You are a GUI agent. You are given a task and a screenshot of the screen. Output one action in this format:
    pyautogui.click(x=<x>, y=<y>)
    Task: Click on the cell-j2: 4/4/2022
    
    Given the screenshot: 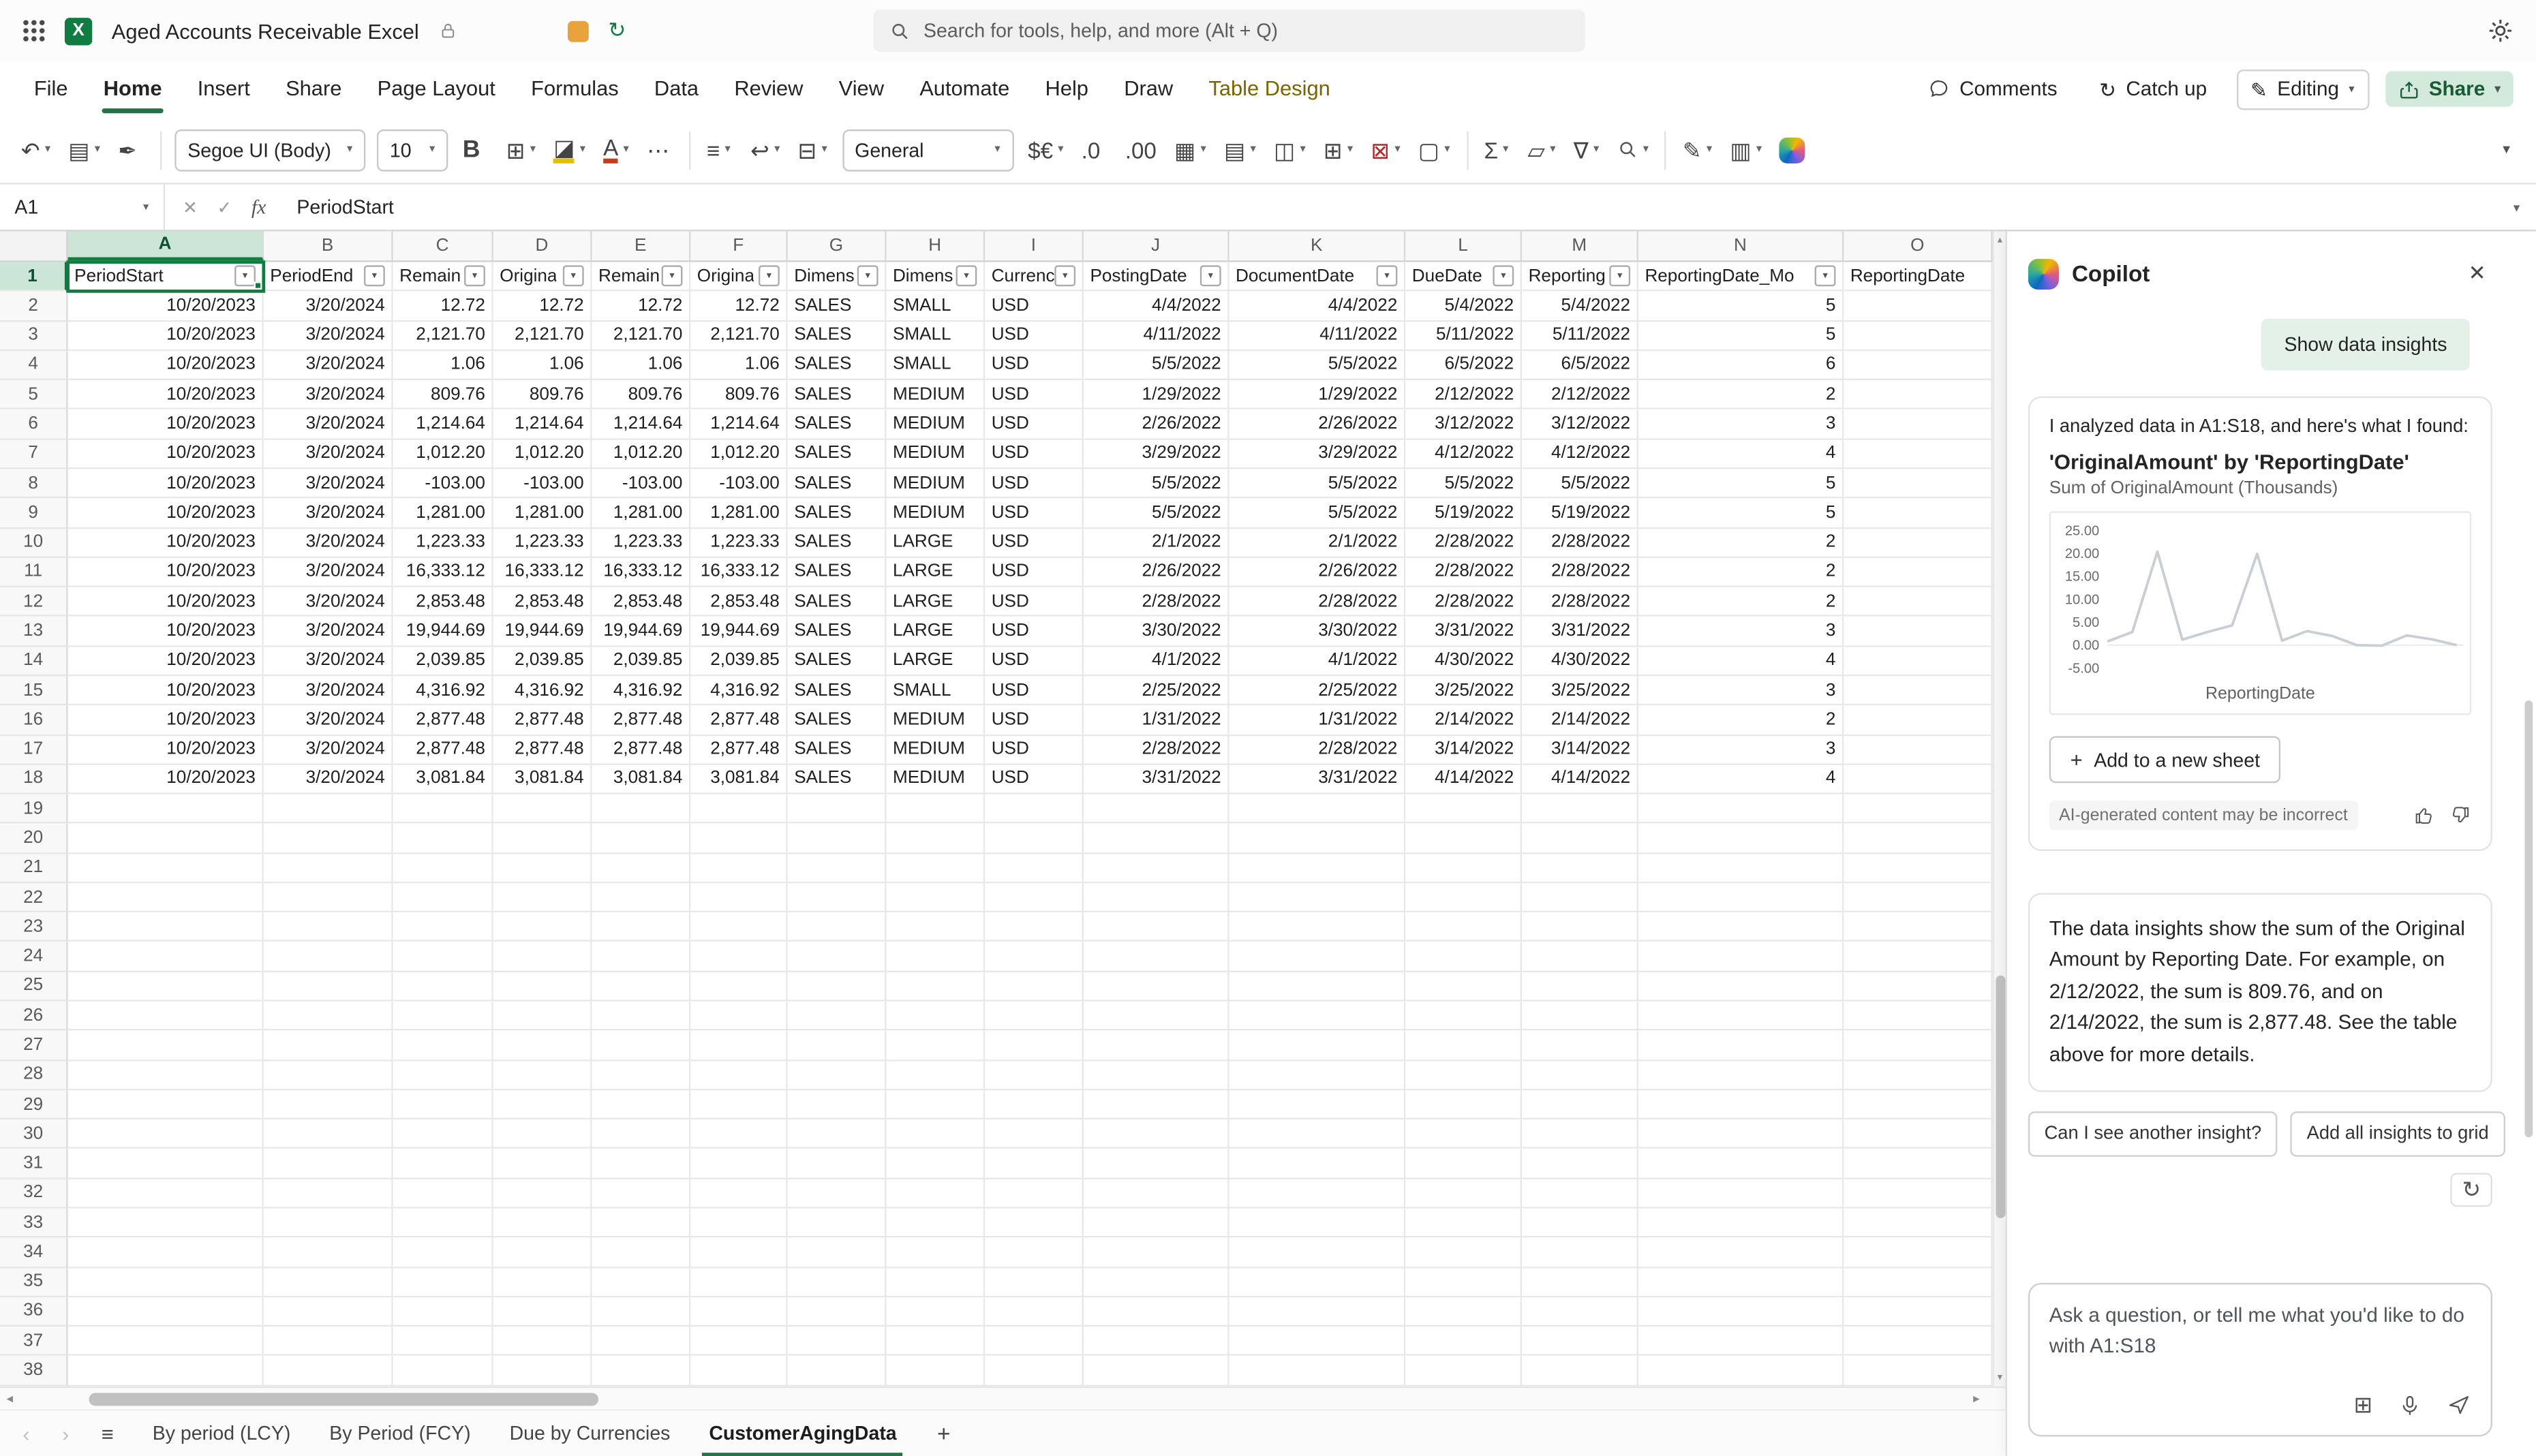 What is the action you would take?
    pyautogui.click(x=1156, y=307)
    